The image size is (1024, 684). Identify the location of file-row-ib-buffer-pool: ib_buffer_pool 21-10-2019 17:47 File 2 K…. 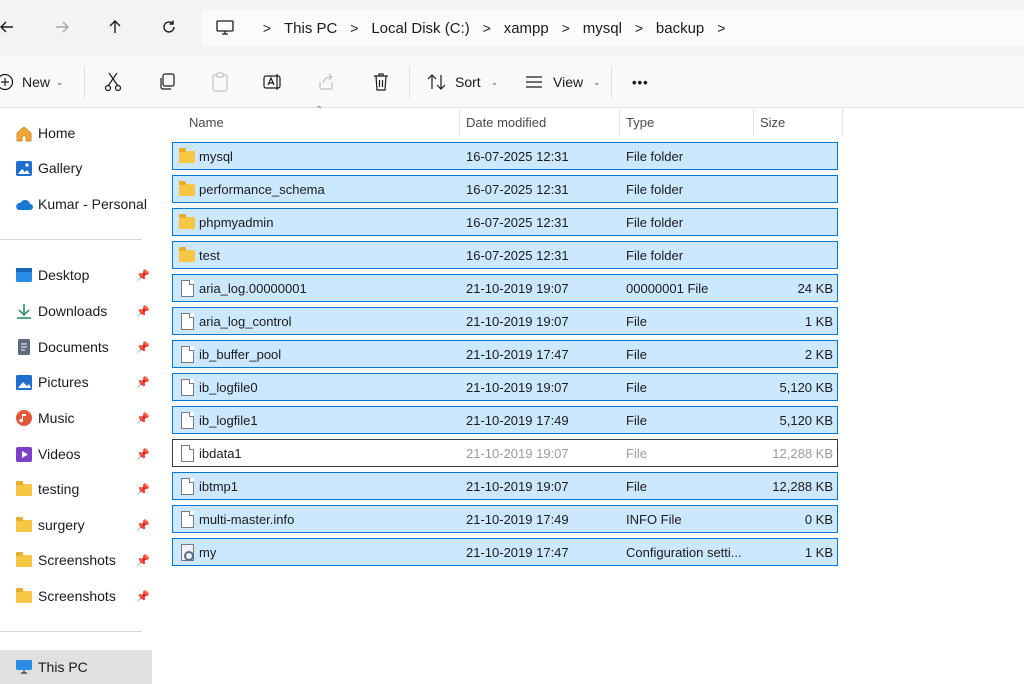
(505, 354).